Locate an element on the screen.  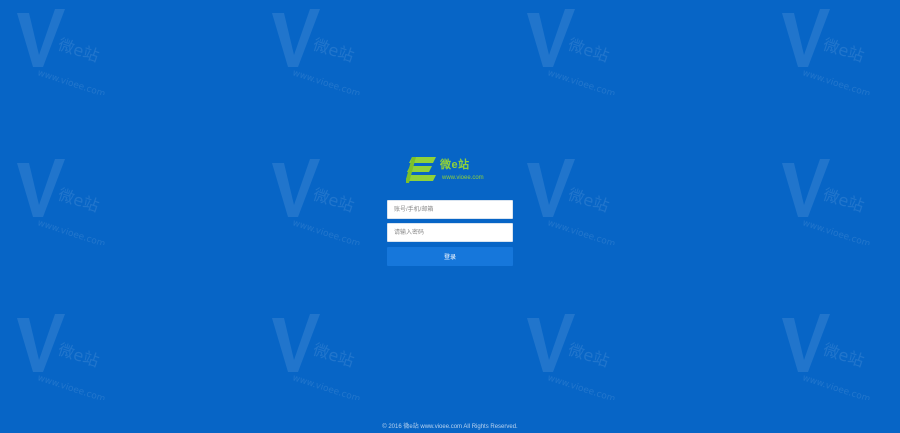
username-input is located at coordinates (450, 209).